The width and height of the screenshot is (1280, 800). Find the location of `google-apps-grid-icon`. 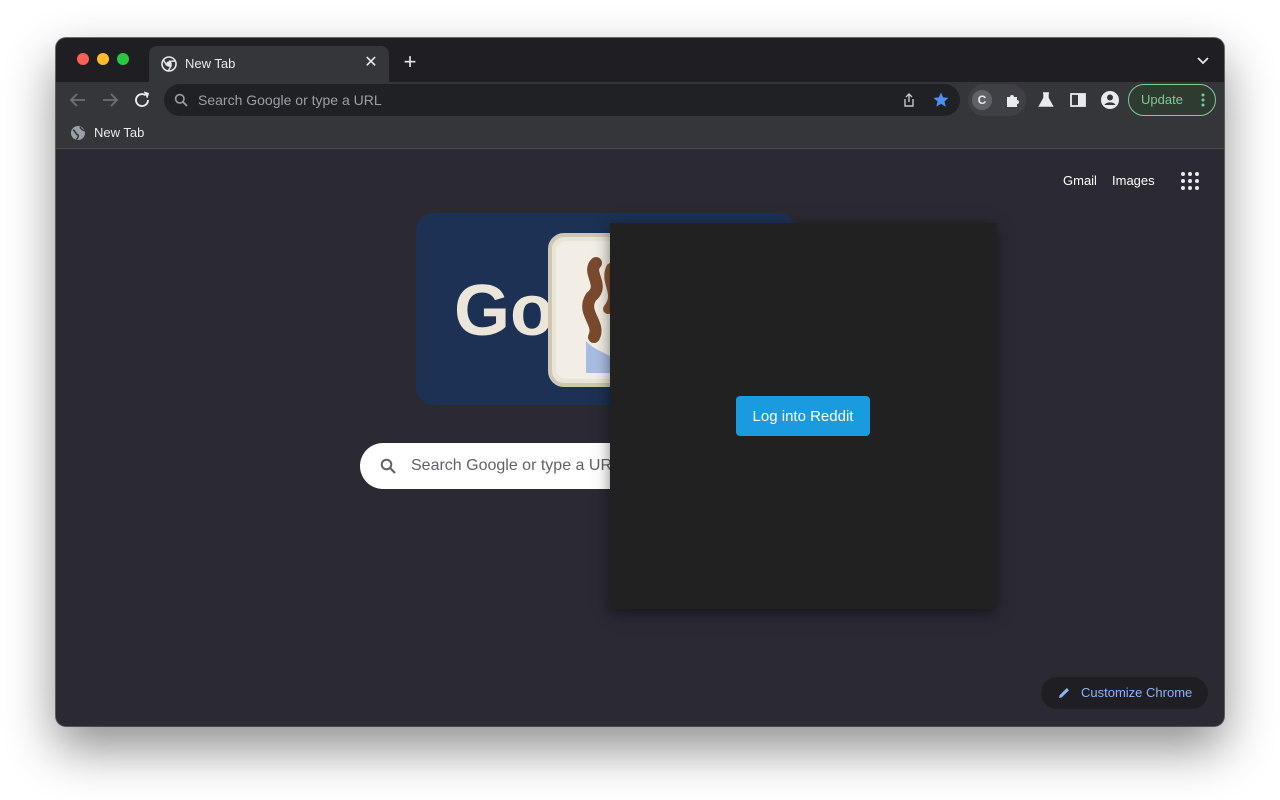

google-apps-grid-icon is located at coordinates (1190, 181).